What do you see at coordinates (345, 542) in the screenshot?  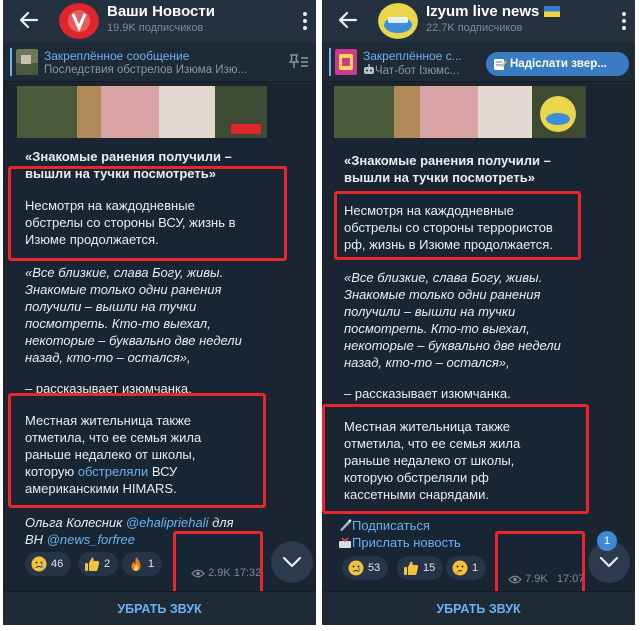 I see `inbox-tray-icon` at bounding box center [345, 542].